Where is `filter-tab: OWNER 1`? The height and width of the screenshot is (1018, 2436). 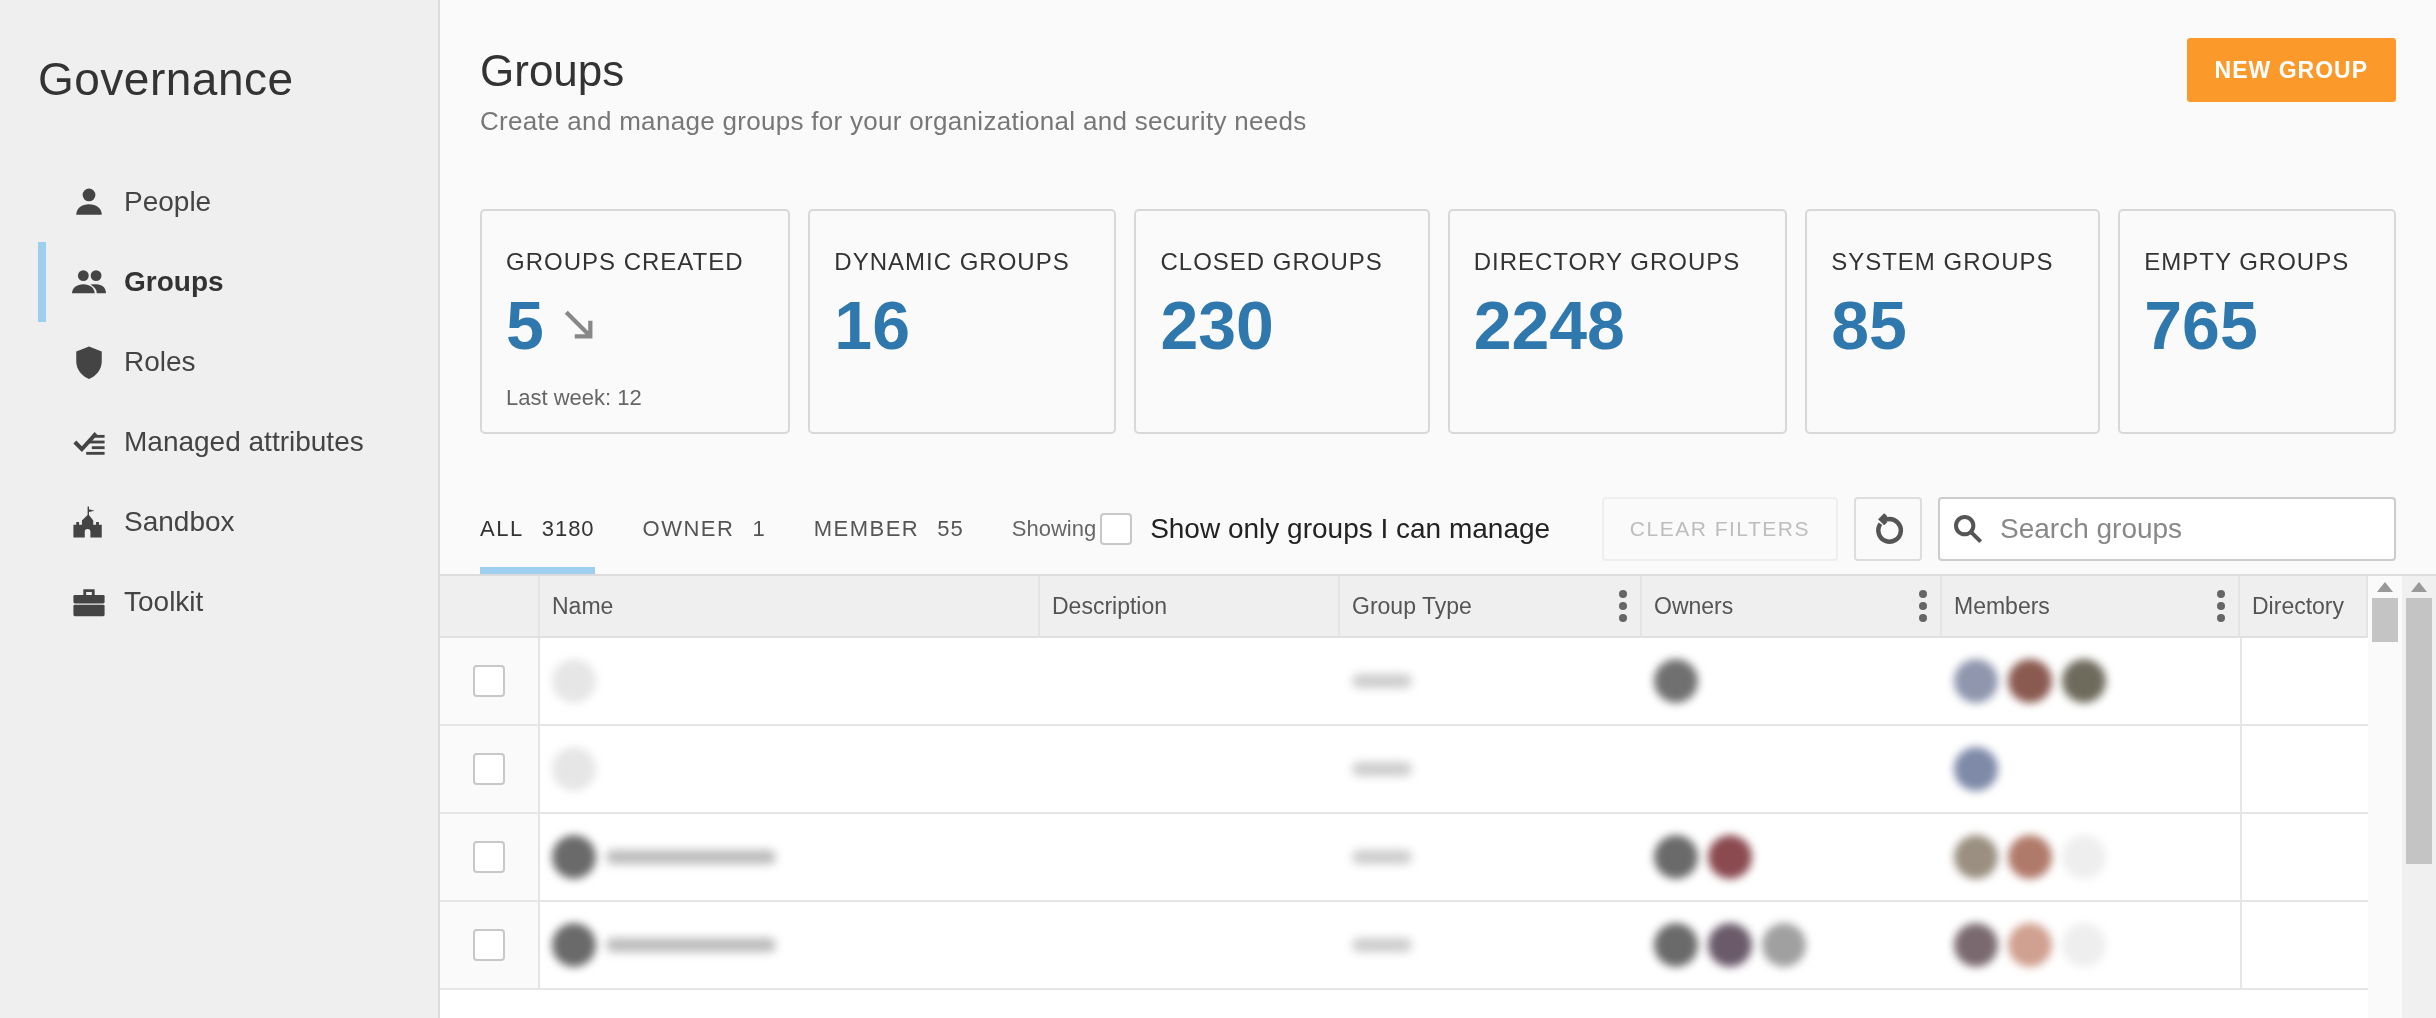
filter-tab: OWNER 1 is located at coordinates (704, 529).